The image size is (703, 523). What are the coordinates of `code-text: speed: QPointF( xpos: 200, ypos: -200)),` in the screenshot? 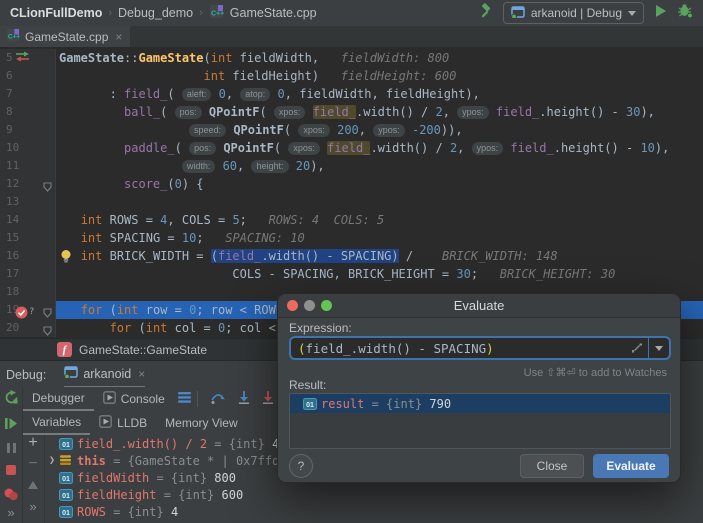 It's located at (379, 130).